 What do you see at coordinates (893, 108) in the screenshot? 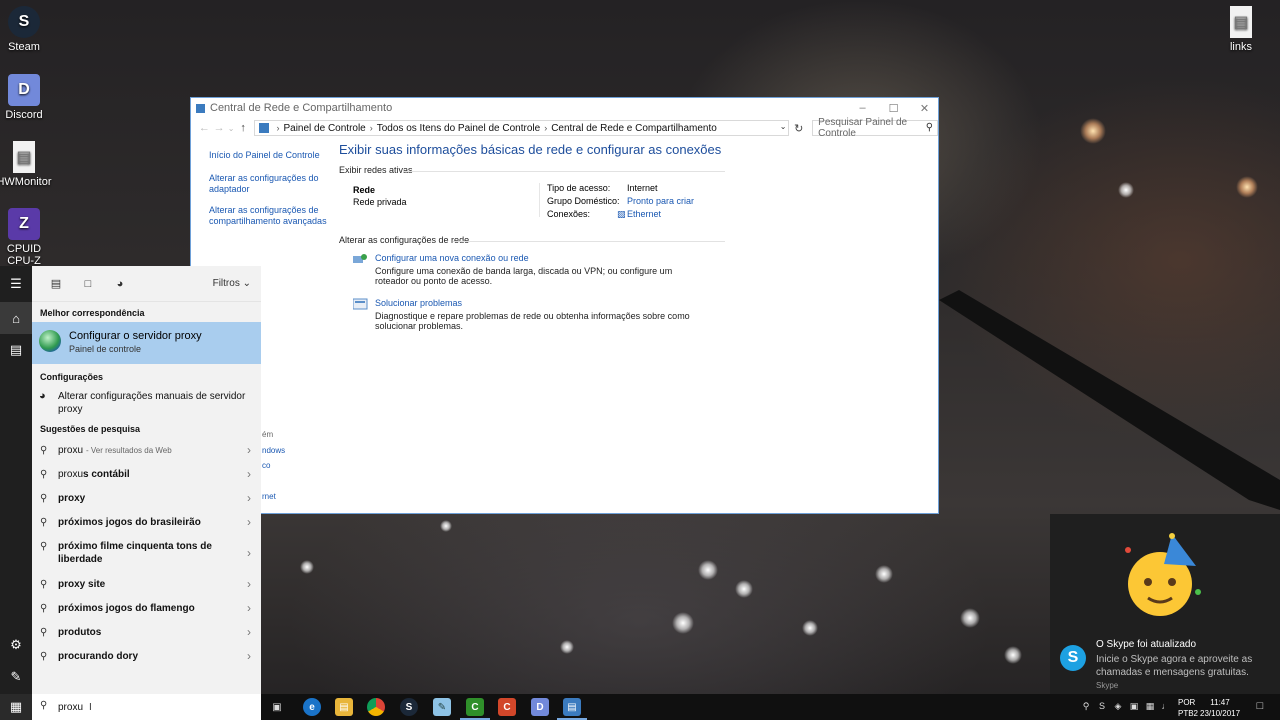
I see `maximize-button: ☐` at bounding box center [893, 108].